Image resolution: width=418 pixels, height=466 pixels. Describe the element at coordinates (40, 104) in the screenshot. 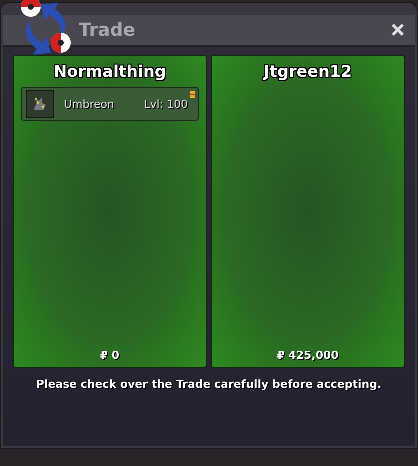

I see `pokemon-sprite-icon` at that location.